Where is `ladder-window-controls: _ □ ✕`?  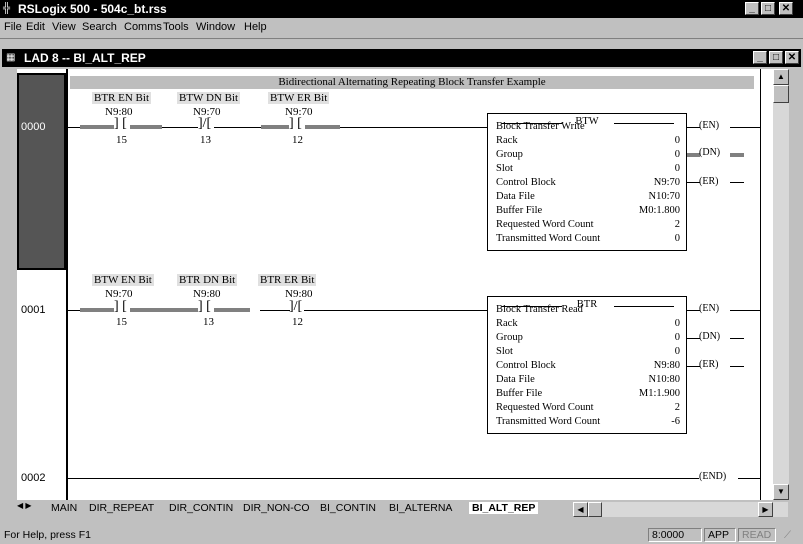 ladder-window-controls: _ □ ✕ is located at coordinates (776, 57).